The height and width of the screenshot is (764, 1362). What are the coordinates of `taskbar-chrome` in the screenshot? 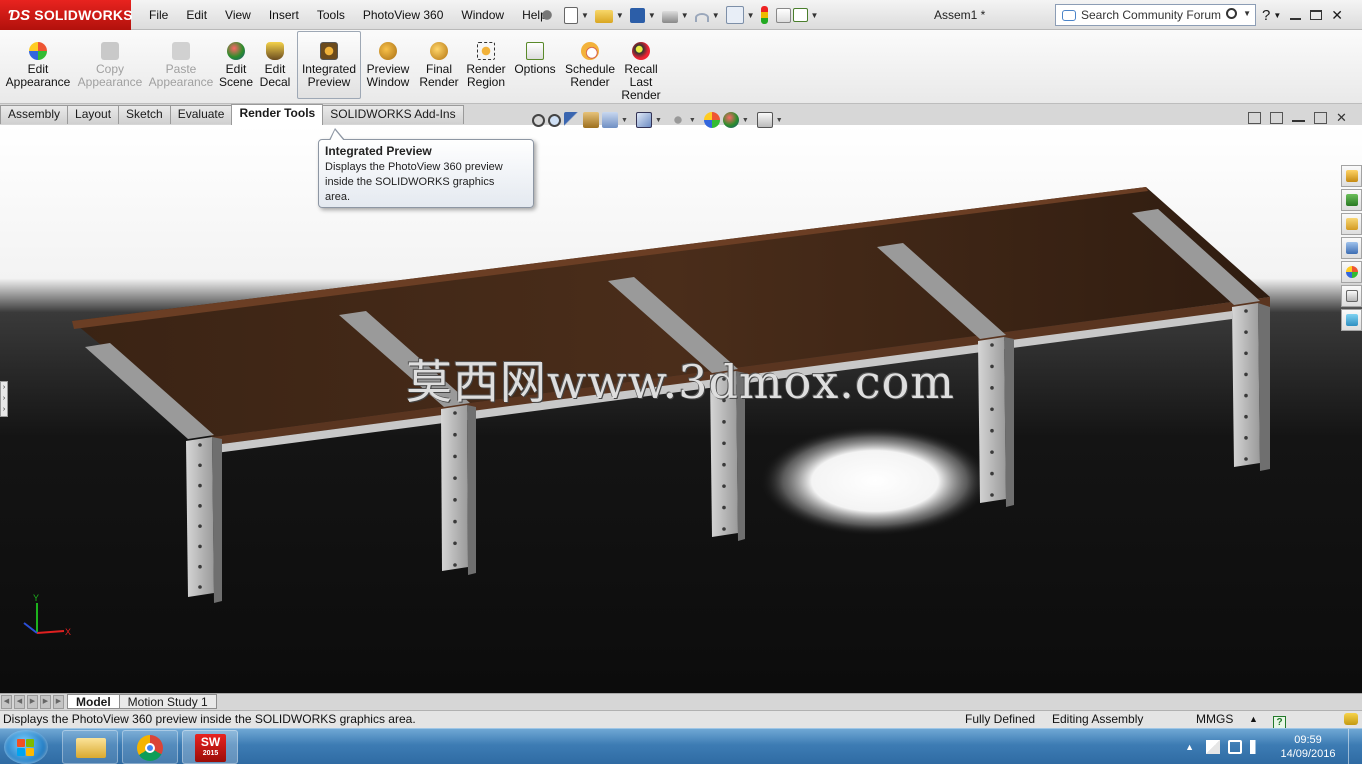 It's located at (150, 747).